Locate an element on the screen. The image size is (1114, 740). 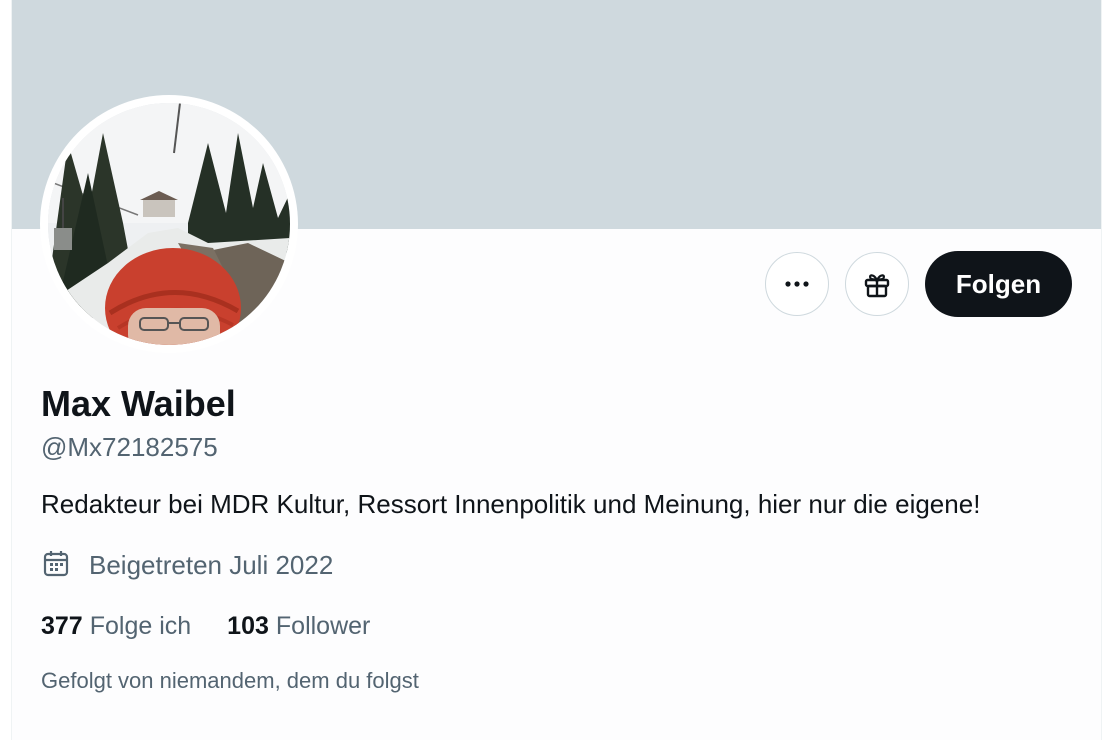
following-label: Folge ich is located at coordinates (140, 626).